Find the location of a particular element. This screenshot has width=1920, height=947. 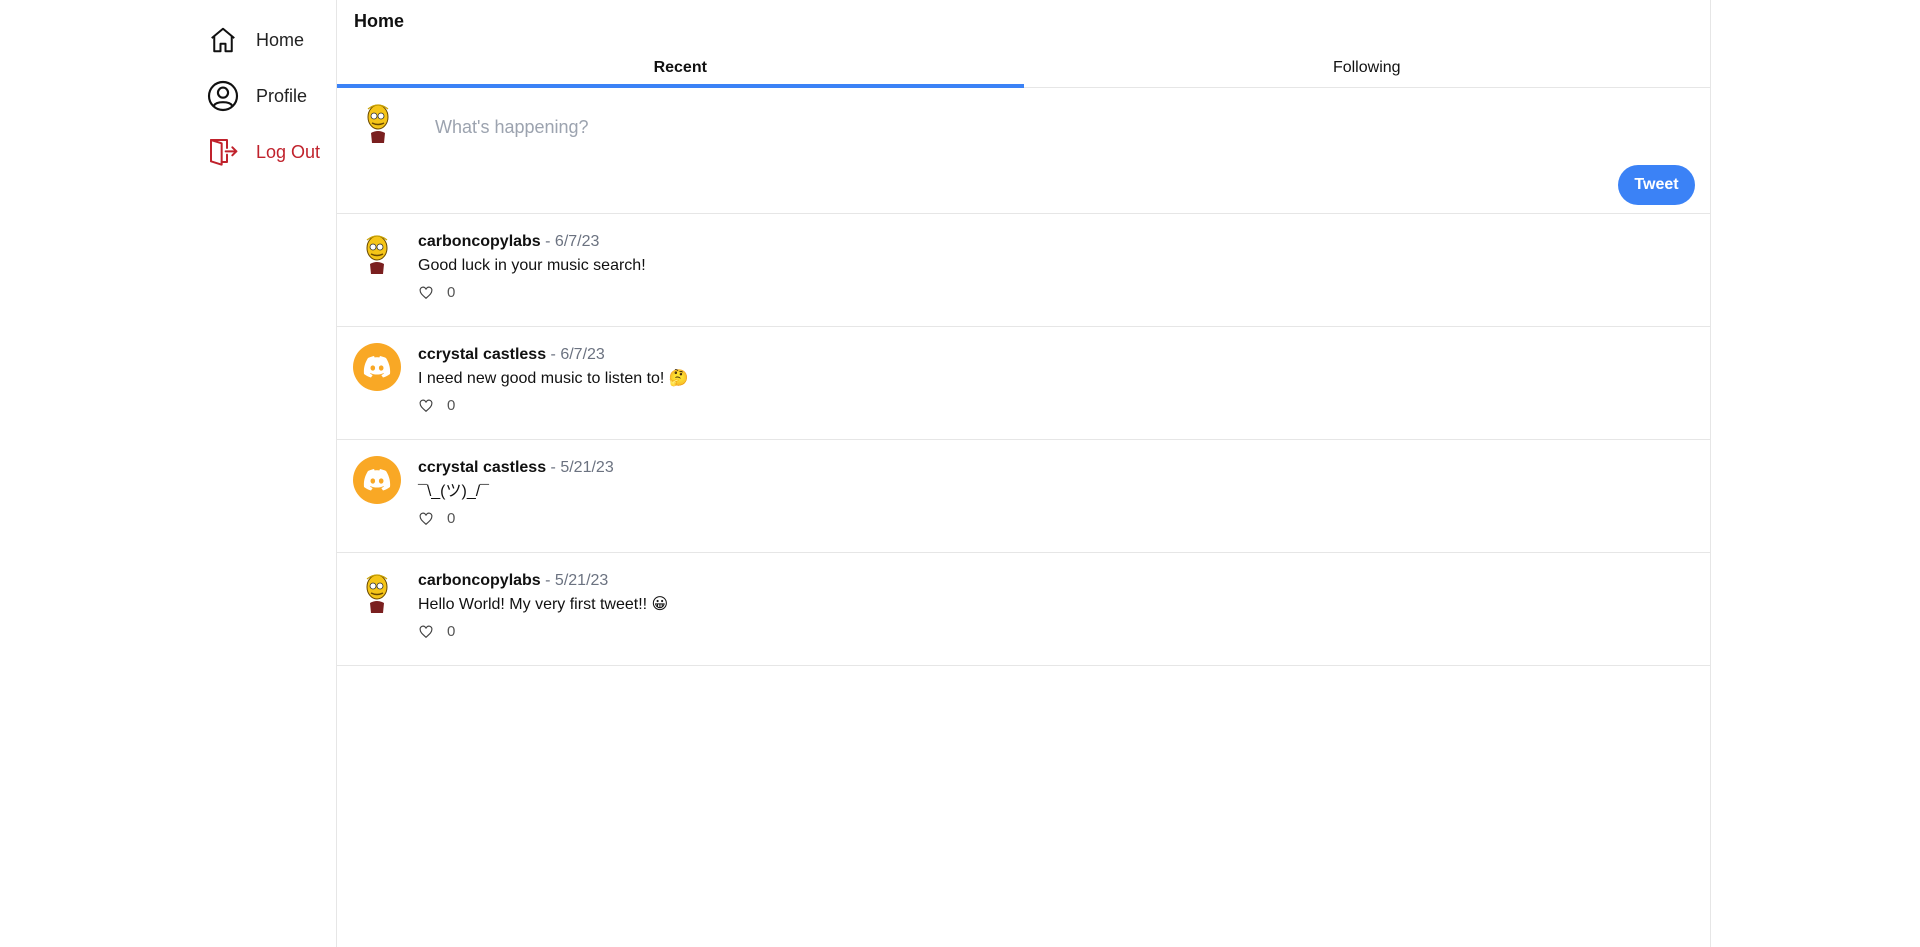

logout-icon is located at coordinates (223, 152).